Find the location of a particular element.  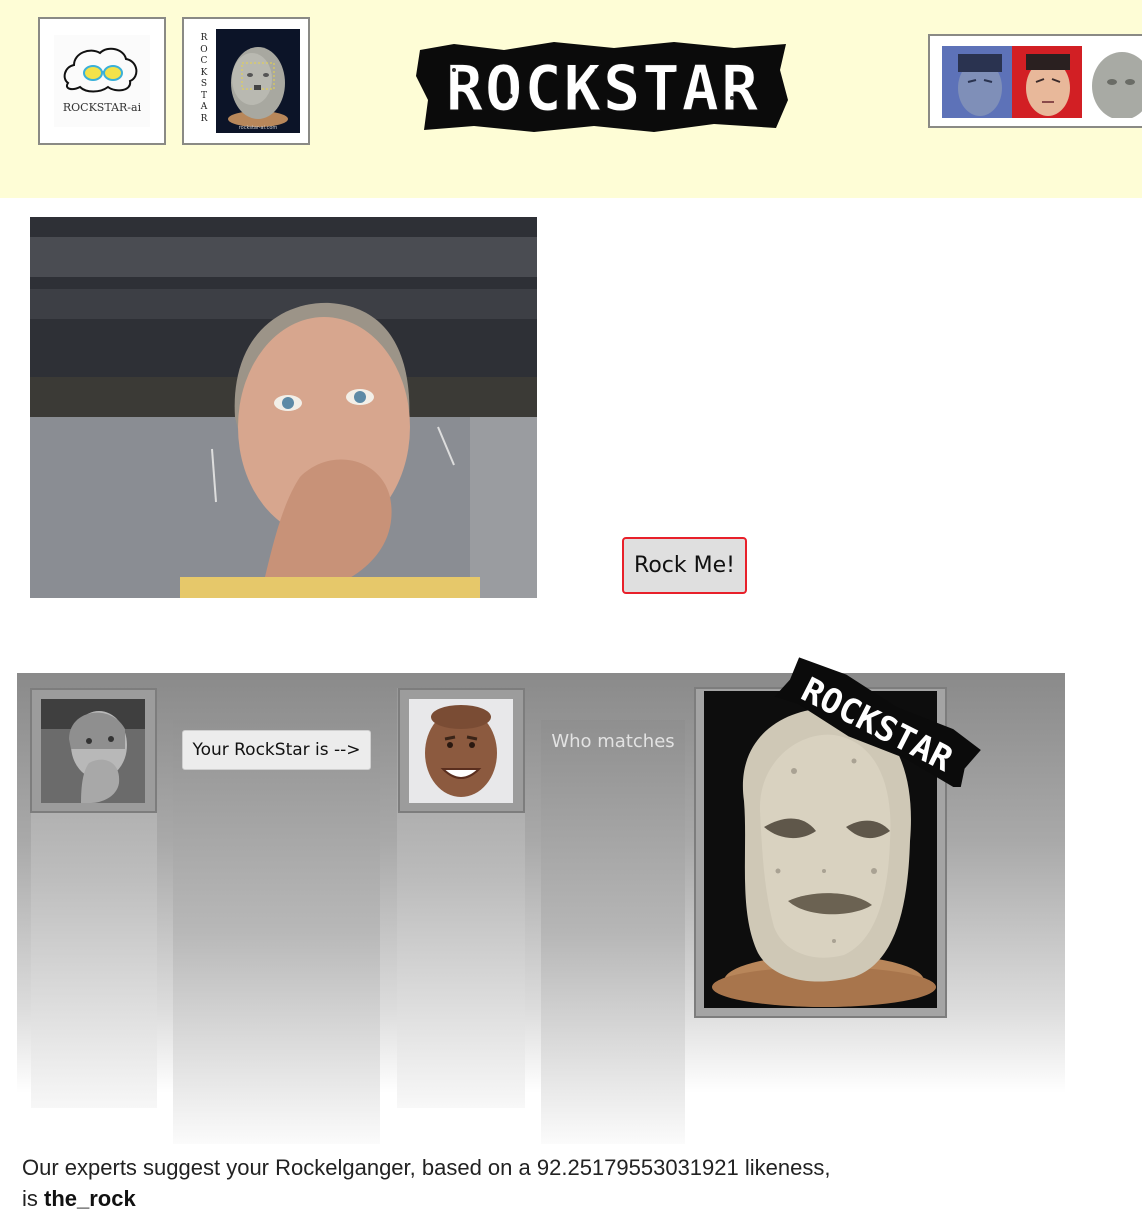

sentence-is: is is located at coordinates (33, 1198).